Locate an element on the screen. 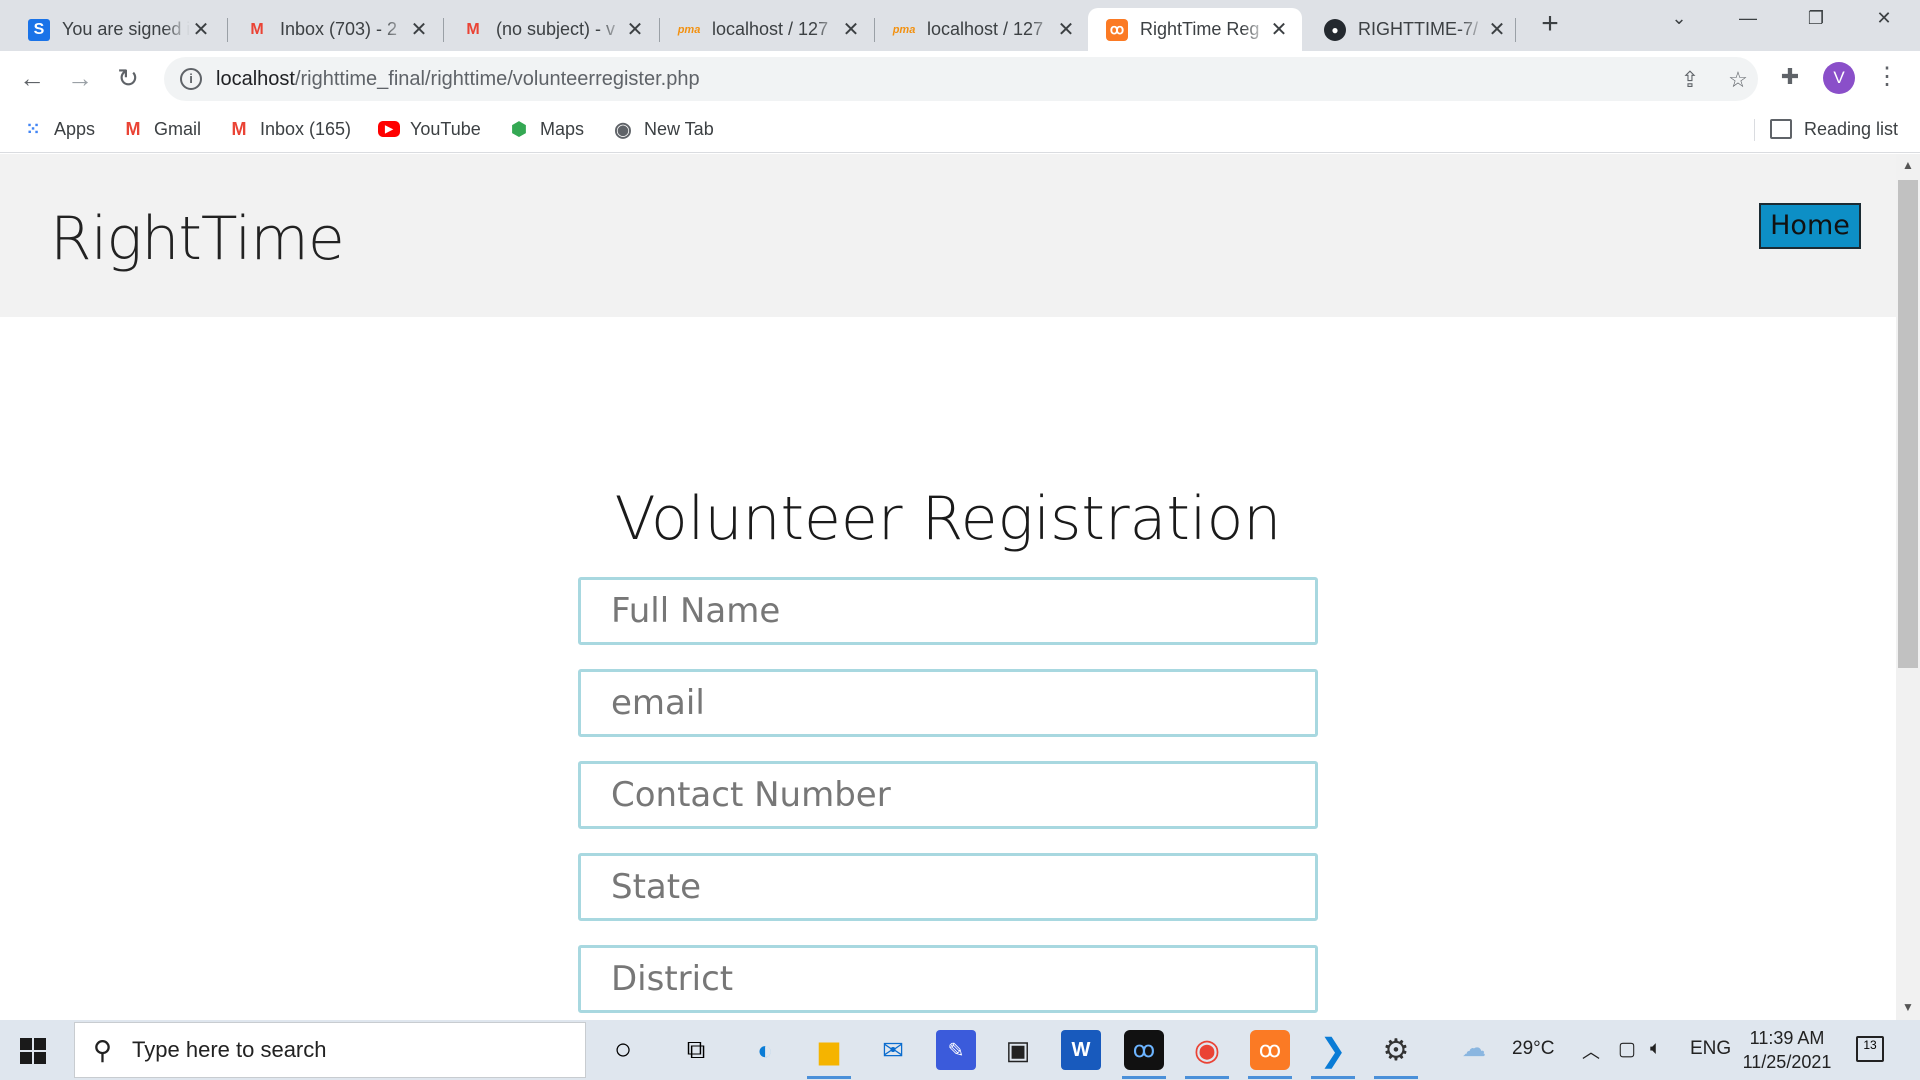 The width and height of the screenshot is (1920, 1080). chrome-icon: ◉ is located at coordinates (1207, 1050).